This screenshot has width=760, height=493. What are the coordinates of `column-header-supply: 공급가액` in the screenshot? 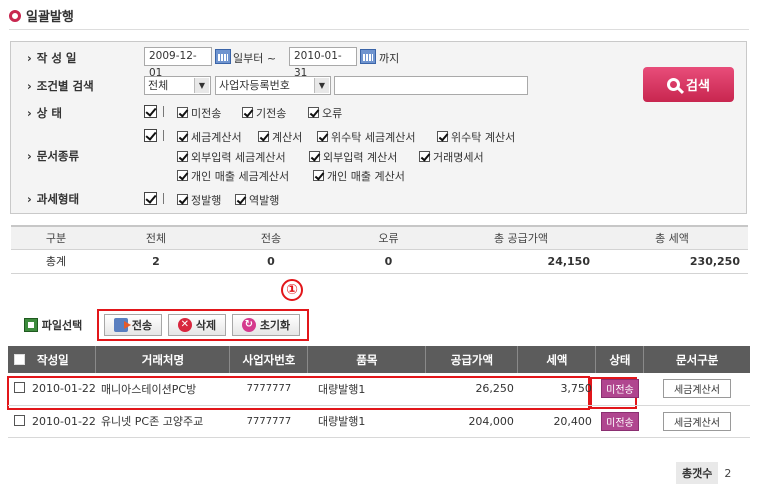 It's located at (472, 359).